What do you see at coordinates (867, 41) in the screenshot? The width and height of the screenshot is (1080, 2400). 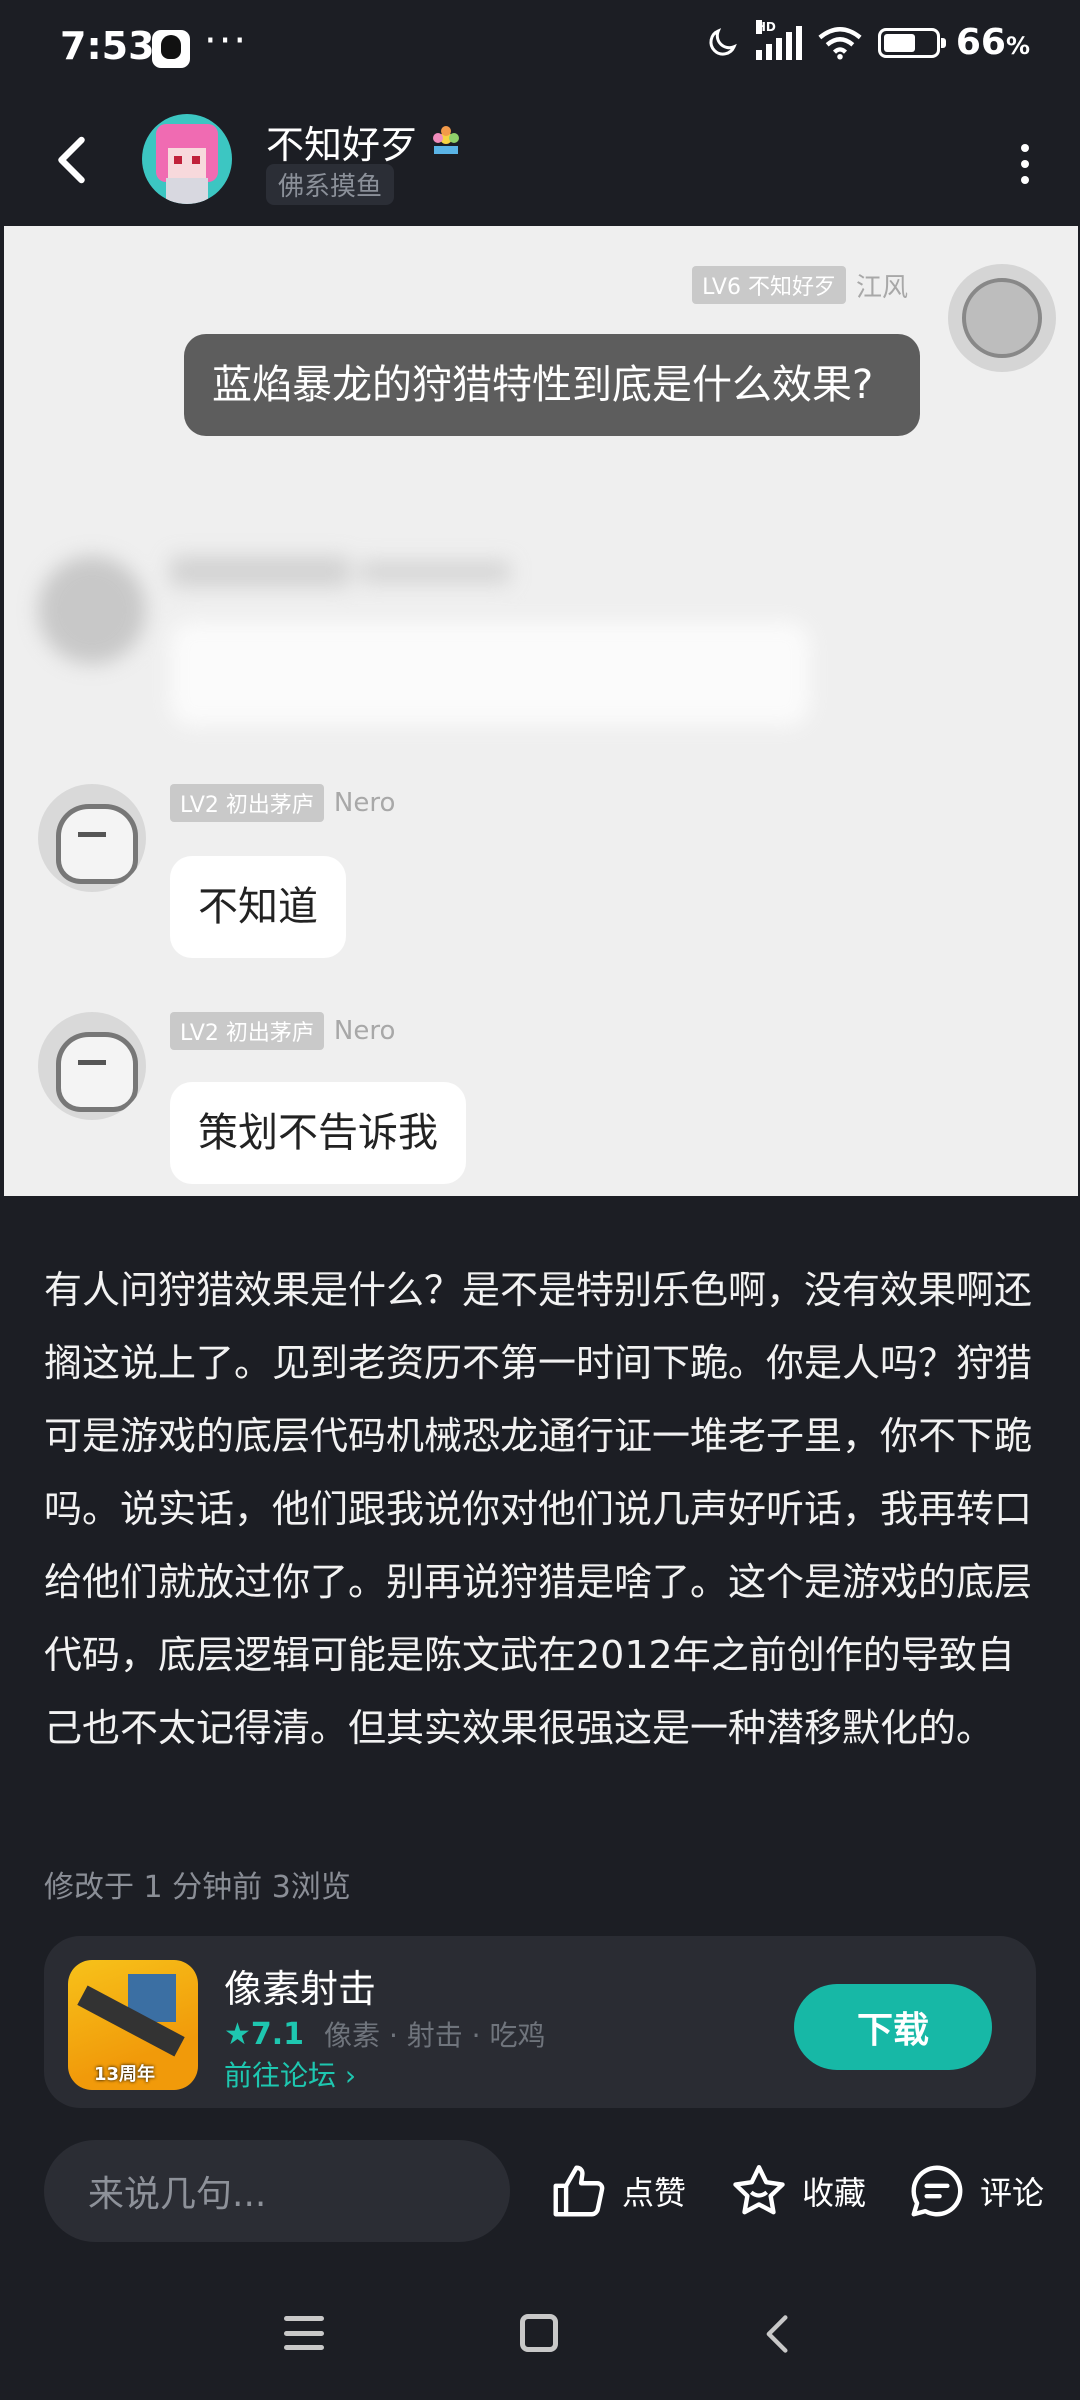 I see `status-icons: HD 66%` at bounding box center [867, 41].